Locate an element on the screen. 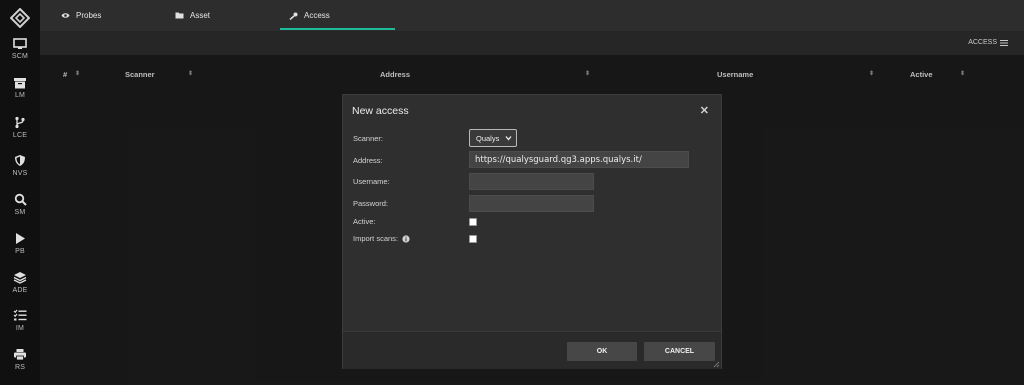 The width and height of the screenshot is (1024, 385). close-icon: ✕ is located at coordinates (704, 110).